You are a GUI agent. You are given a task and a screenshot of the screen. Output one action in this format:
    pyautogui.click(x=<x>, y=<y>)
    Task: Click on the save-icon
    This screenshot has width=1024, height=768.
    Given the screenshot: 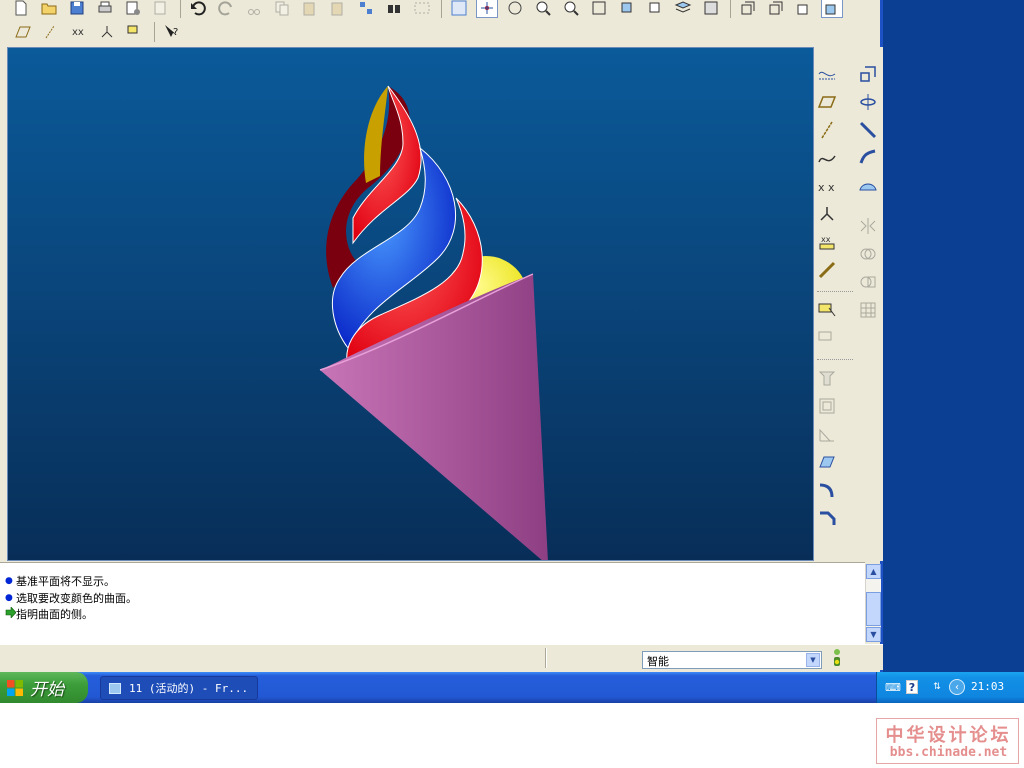 What is the action you would take?
    pyautogui.click(x=77, y=9)
    